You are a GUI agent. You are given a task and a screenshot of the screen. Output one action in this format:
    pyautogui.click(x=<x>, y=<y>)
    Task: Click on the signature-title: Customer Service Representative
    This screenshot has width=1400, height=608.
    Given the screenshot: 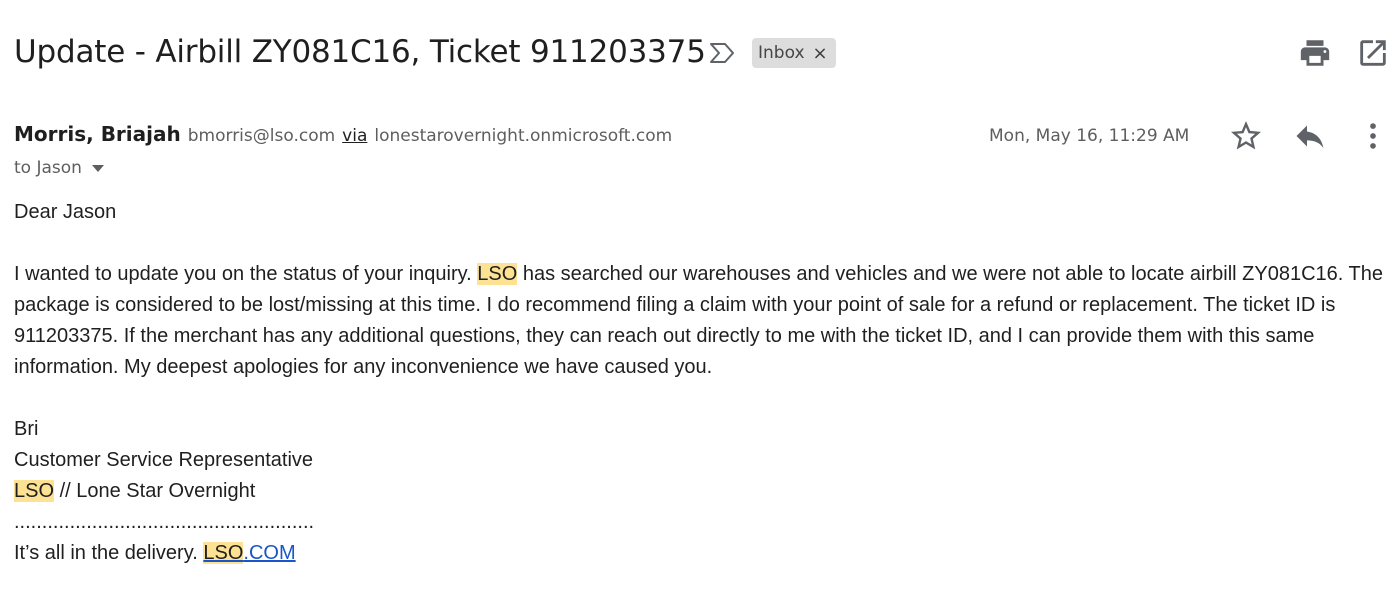 What is the action you would take?
    pyautogui.click(x=164, y=460)
    